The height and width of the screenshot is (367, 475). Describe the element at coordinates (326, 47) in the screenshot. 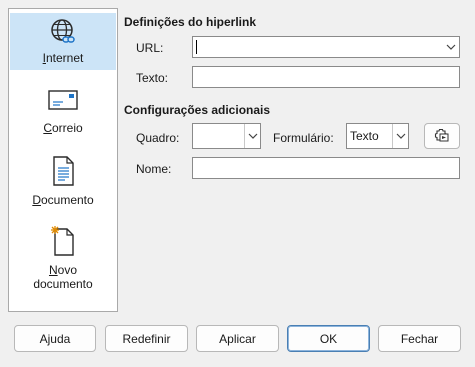

I see `url-combobox` at that location.